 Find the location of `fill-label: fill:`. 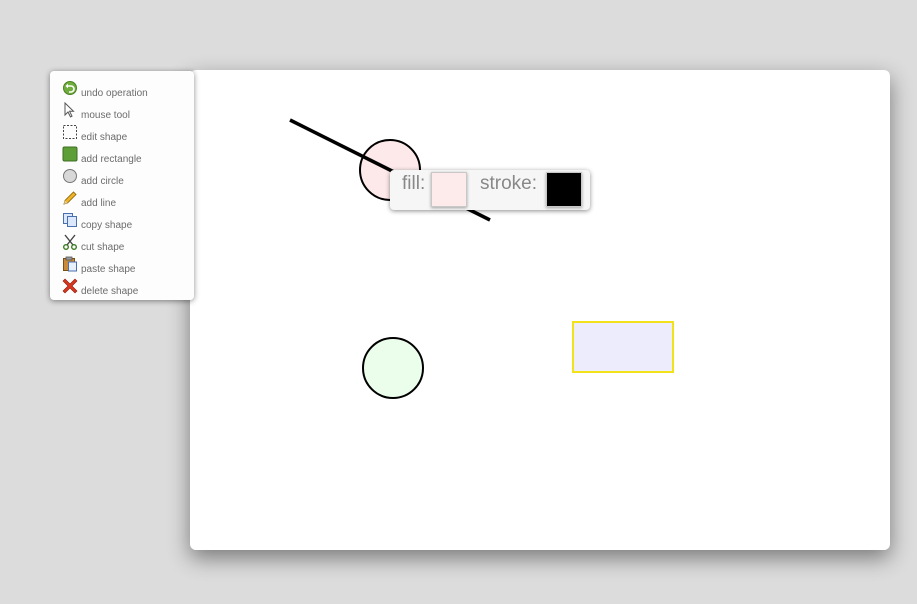

fill-label: fill: is located at coordinates (414, 183).